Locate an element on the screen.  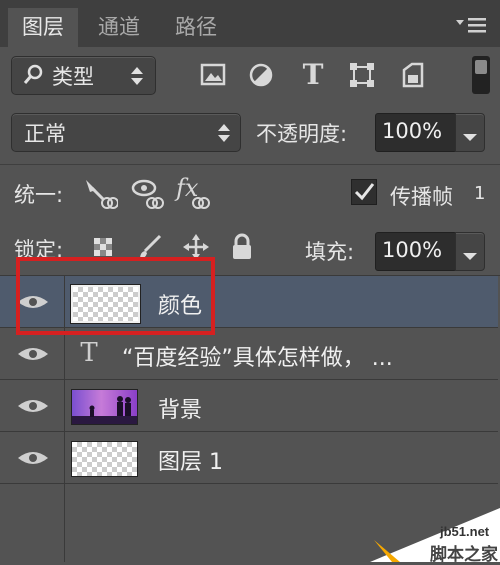
tab-channels: 通道 is located at coordinates (119, 27).